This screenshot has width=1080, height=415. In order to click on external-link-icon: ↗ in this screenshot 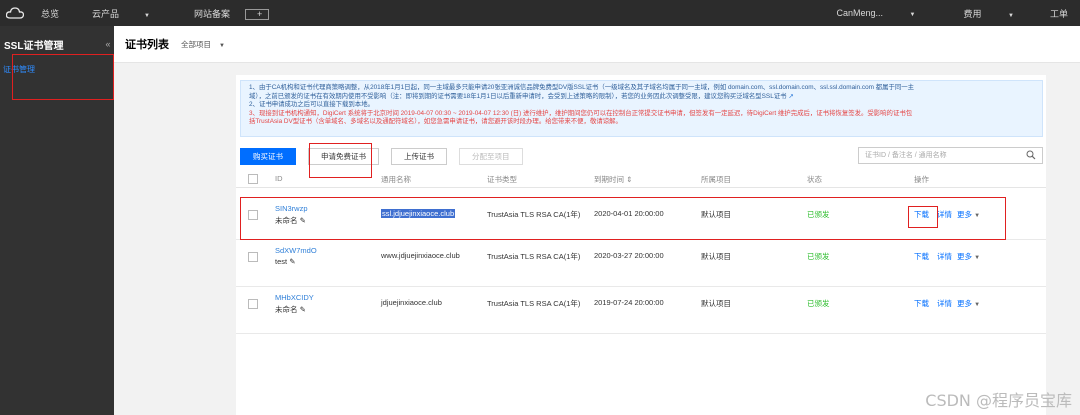, I will do `click(790, 96)`.